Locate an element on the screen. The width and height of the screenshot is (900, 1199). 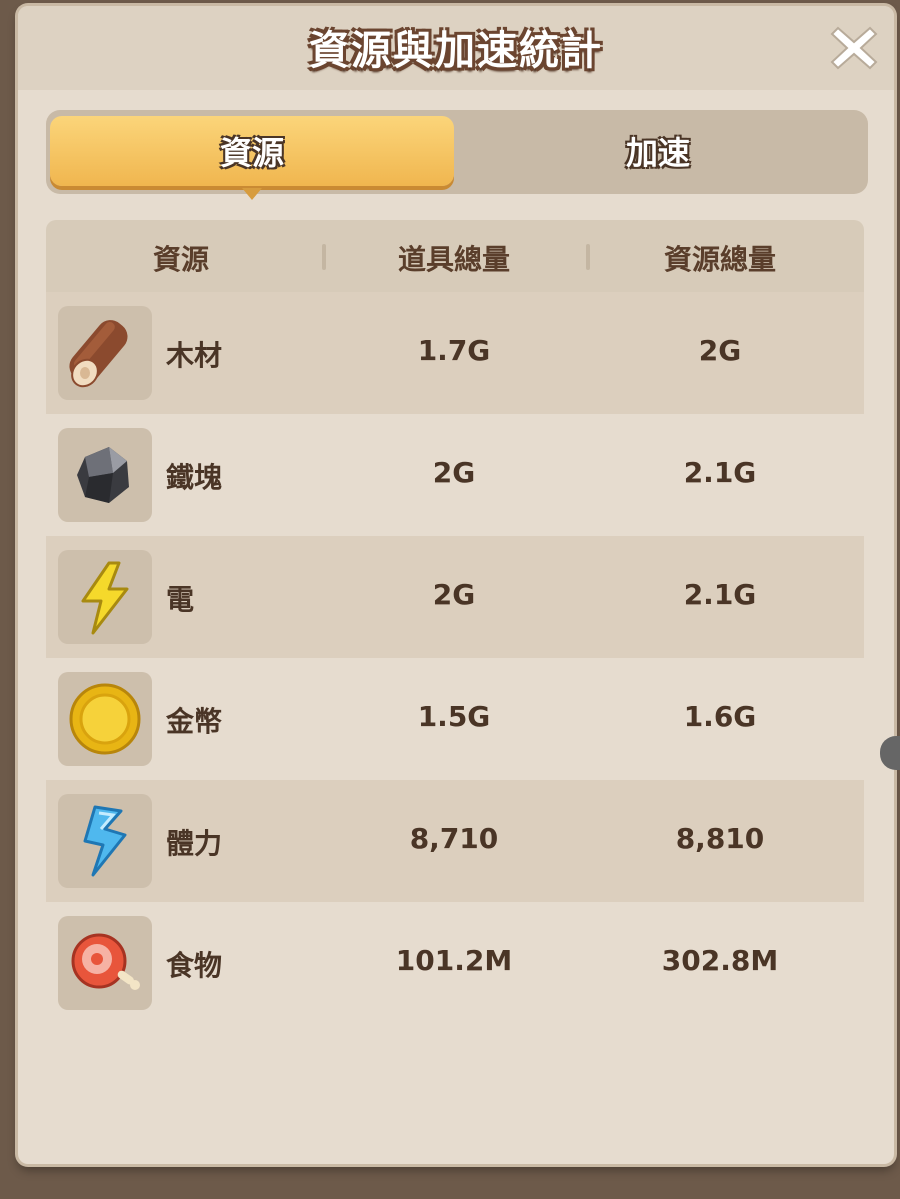
wood-log-icon is located at coordinates (105, 353).